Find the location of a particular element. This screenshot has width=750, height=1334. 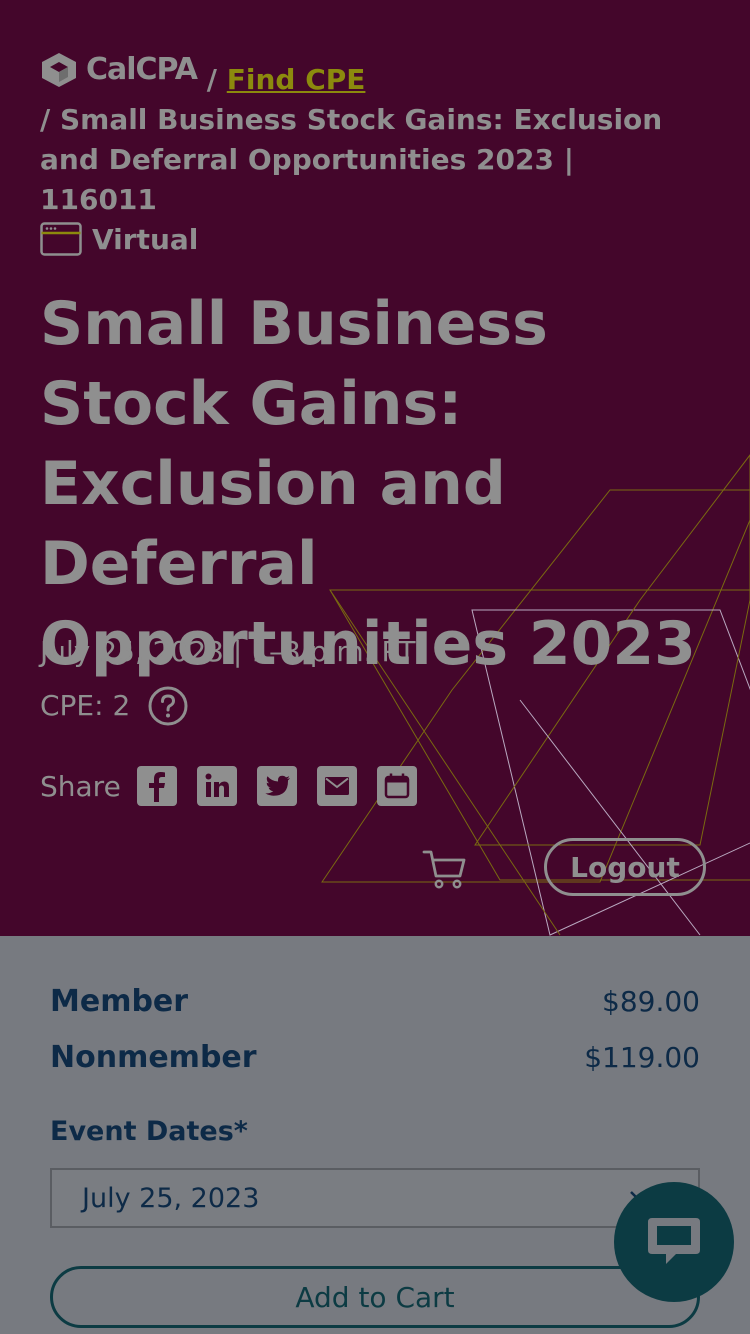

calendar-icon is located at coordinates (396, 786).